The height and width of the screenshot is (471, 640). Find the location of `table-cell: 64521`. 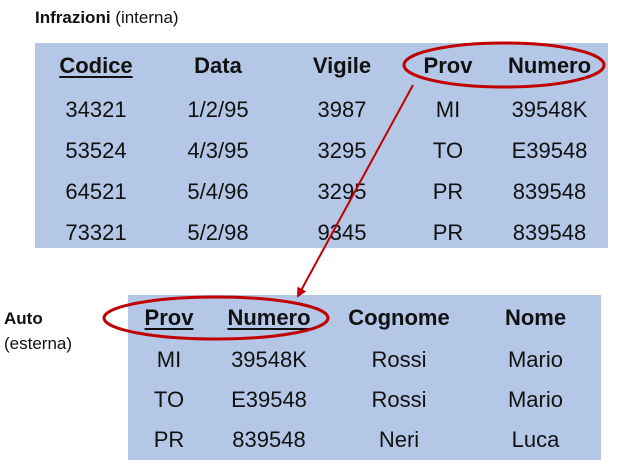

table-cell: 64521 is located at coordinates (96, 191).